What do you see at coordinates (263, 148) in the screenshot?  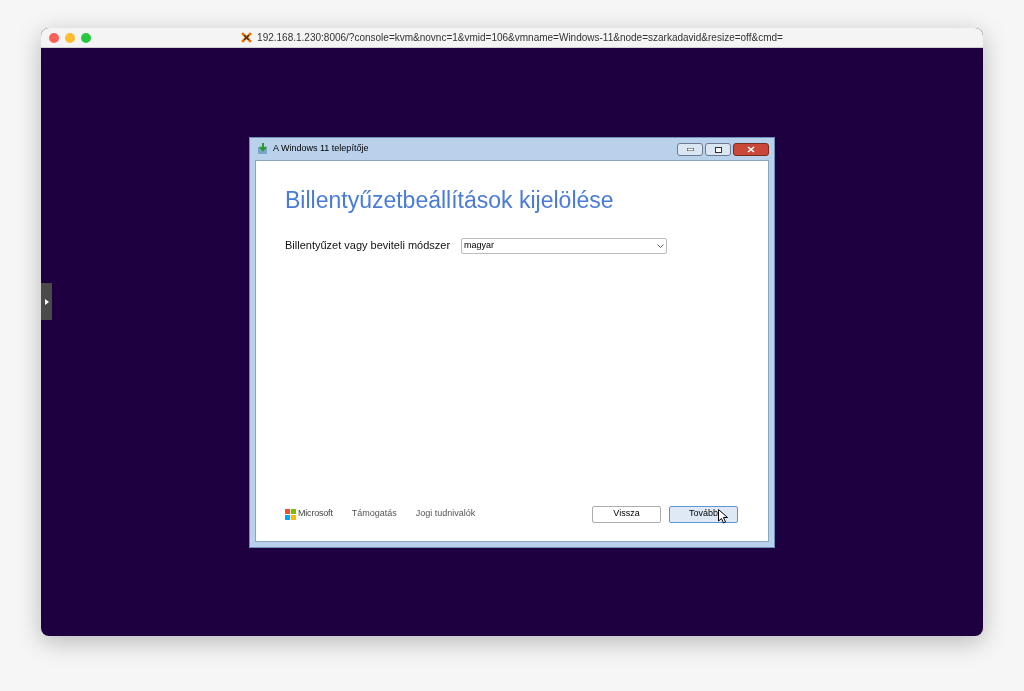 I see `setup-icon` at bounding box center [263, 148].